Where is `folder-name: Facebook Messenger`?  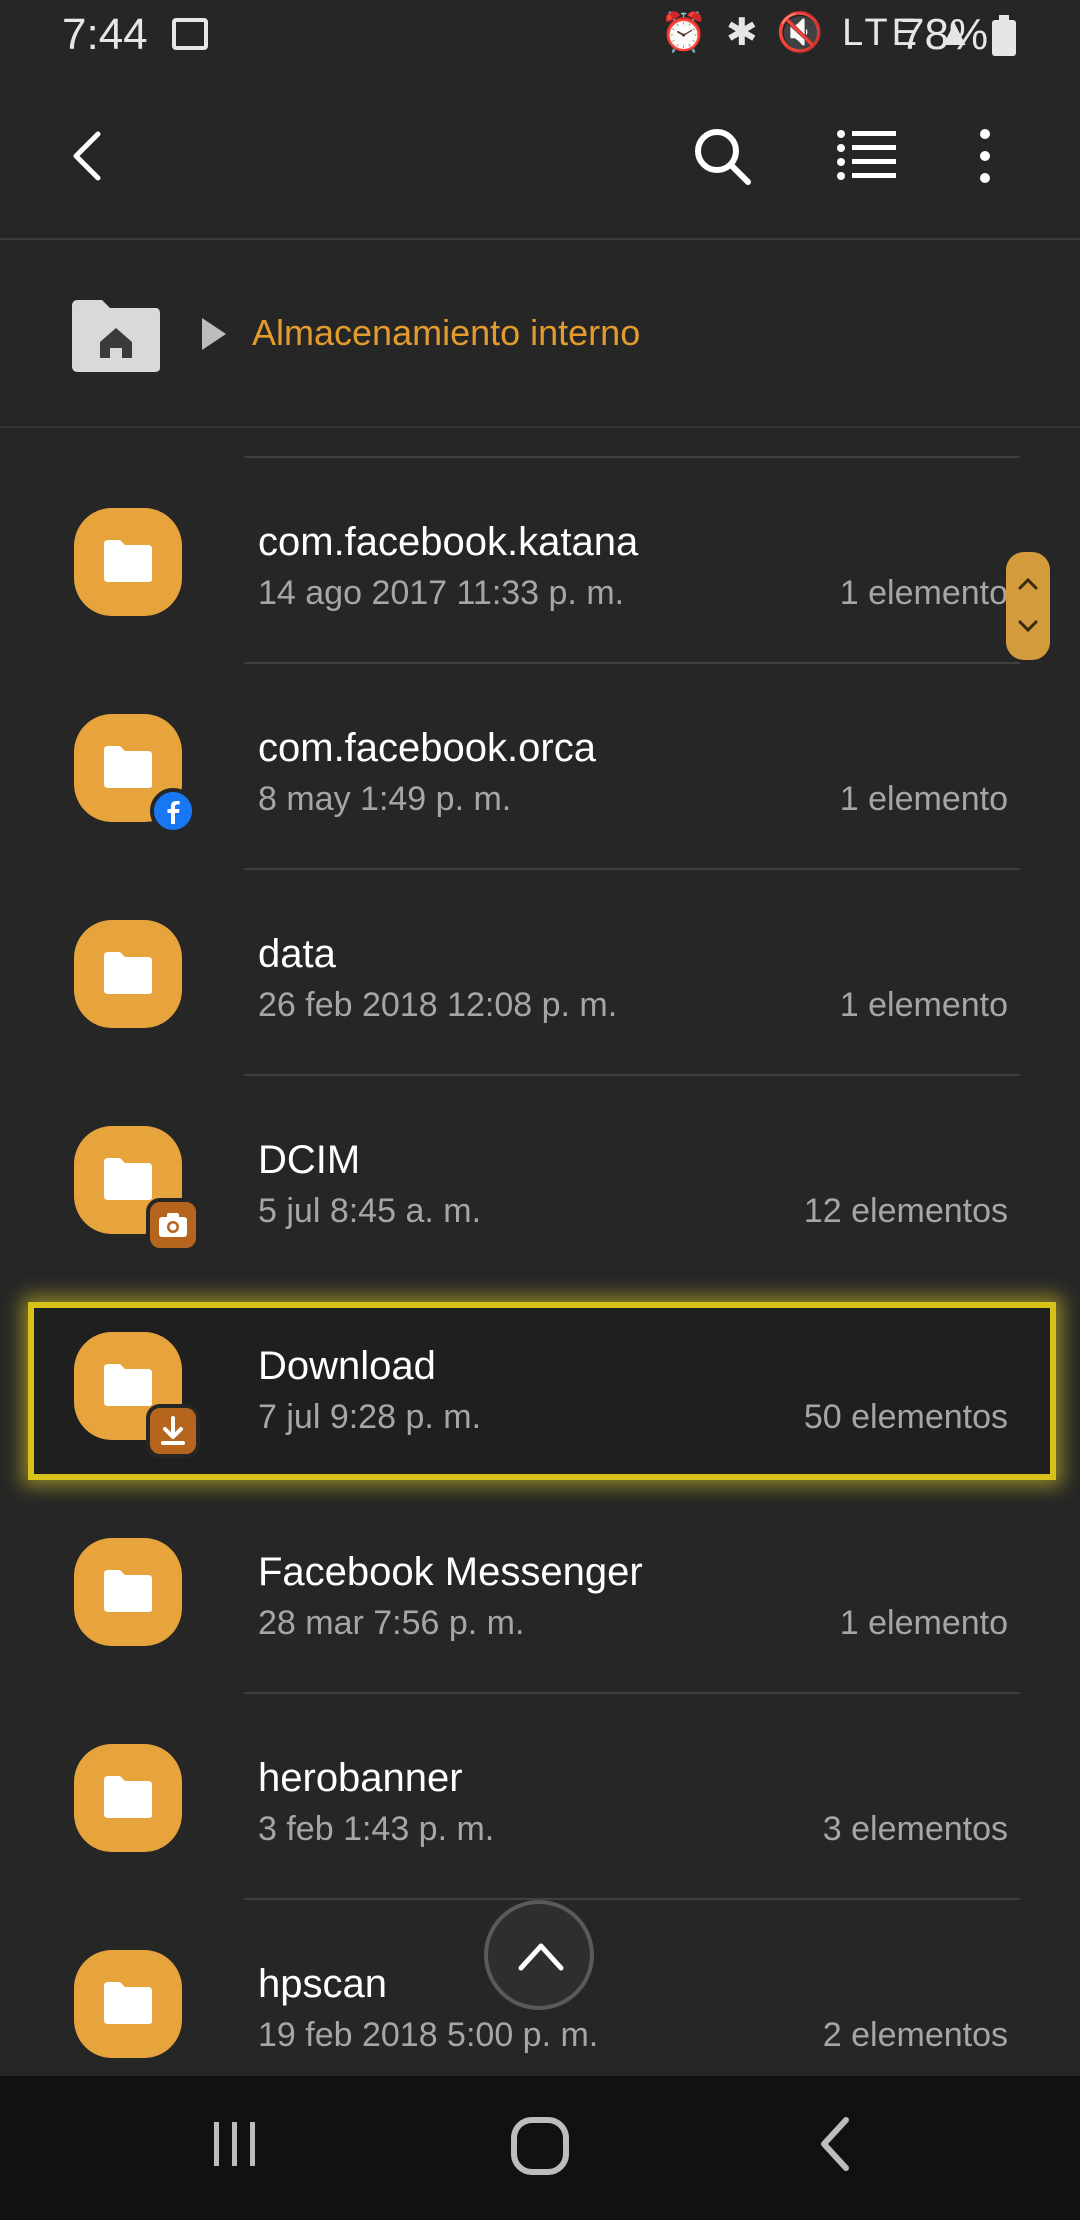 folder-name: Facebook Messenger is located at coordinates (450, 1572).